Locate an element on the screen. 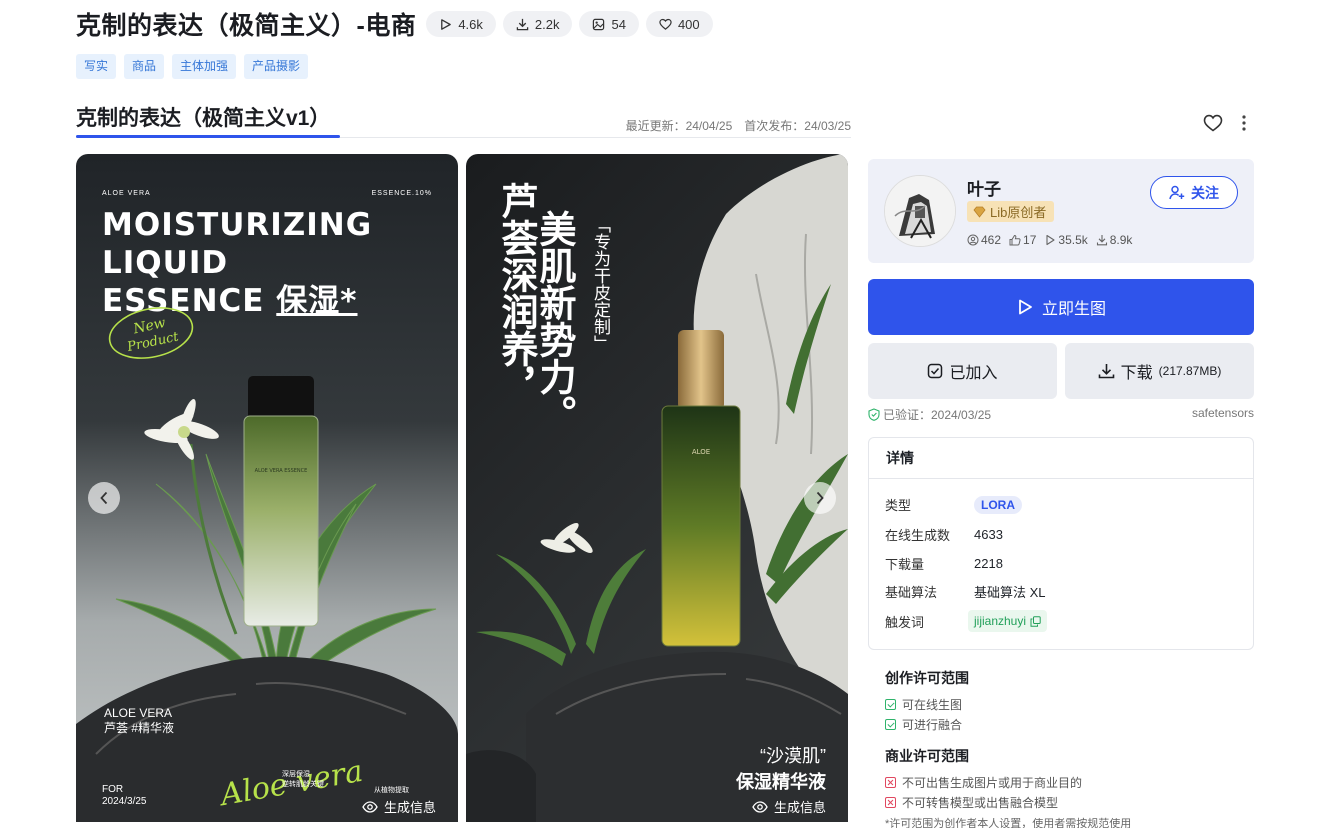  for-line-1: FOR is located at coordinates (113, 789).